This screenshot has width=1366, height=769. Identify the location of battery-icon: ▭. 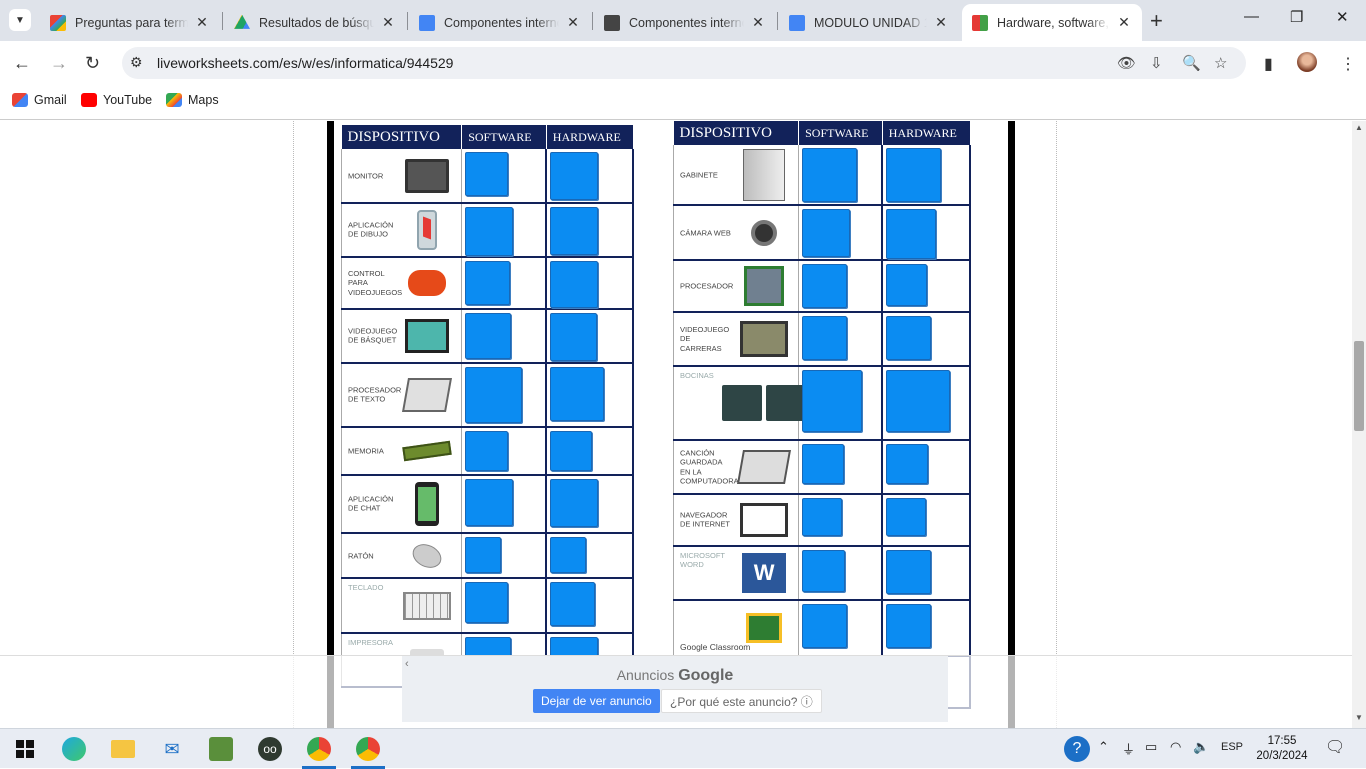
(1151, 747).